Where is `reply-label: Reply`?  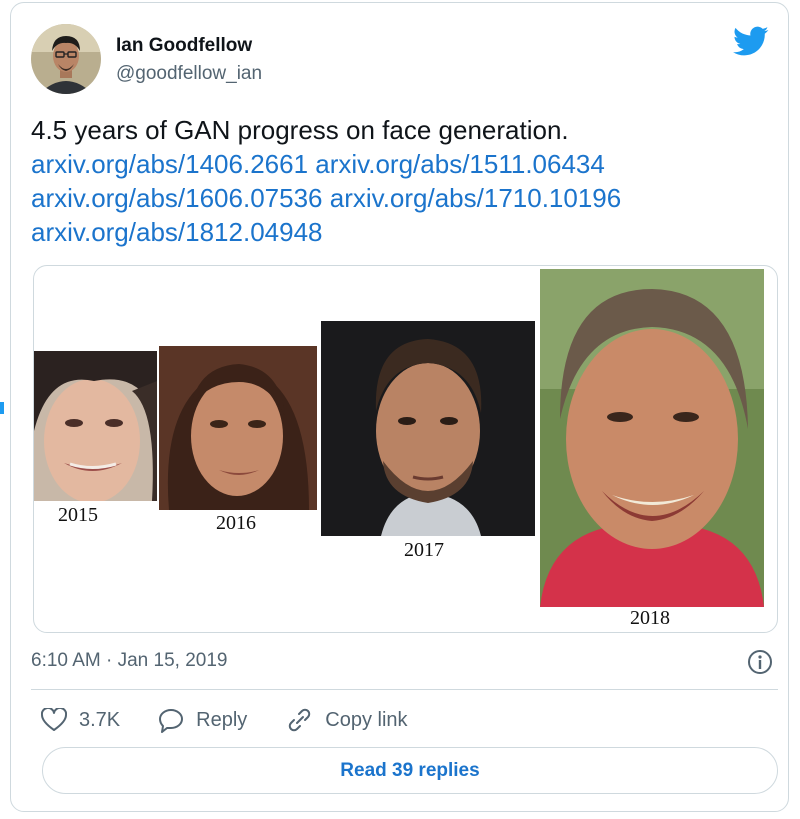 reply-label: Reply is located at coordinates (222, 719).